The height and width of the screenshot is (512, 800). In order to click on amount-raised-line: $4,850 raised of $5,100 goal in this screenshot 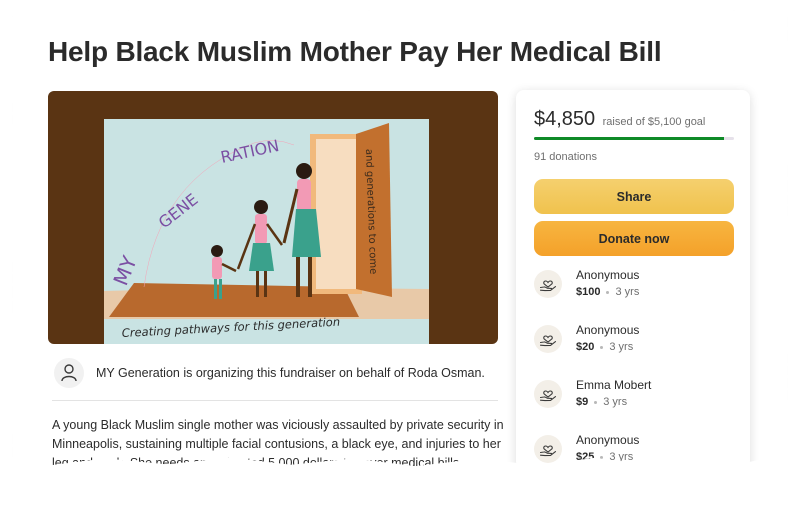, I will do `click(619, 119)`.